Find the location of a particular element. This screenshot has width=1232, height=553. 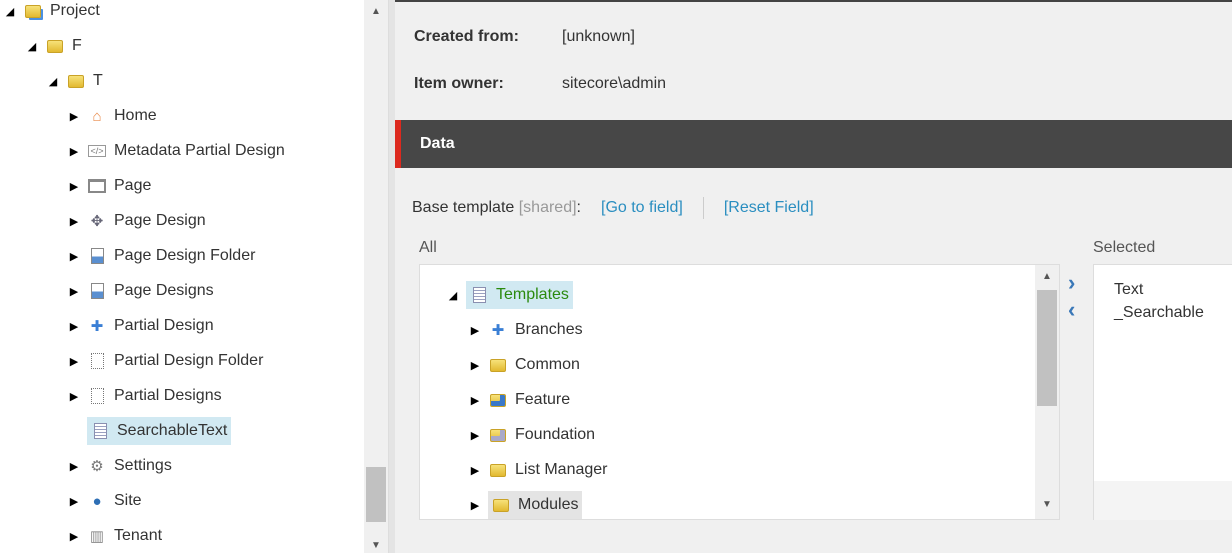

tree-item: ◢ Project is located at coordinates (51, 12).